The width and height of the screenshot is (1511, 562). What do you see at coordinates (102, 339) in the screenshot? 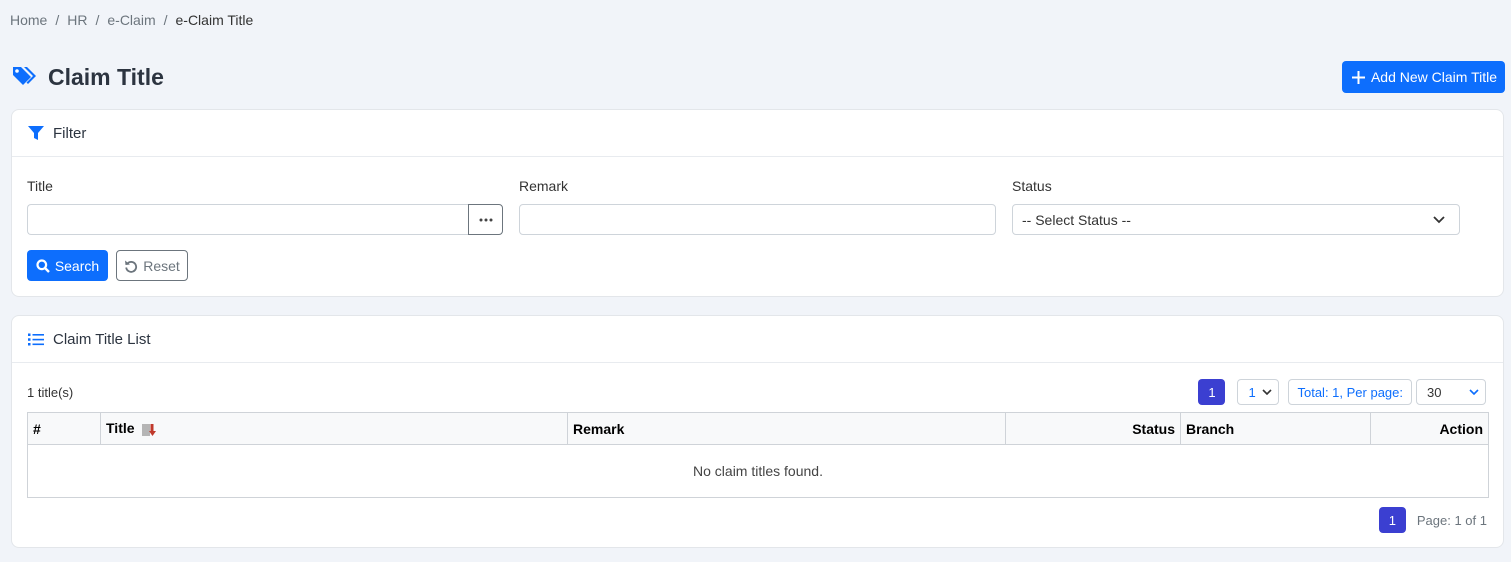
I see `list-heading: Claim Title List` at bounding box center [102, 339].